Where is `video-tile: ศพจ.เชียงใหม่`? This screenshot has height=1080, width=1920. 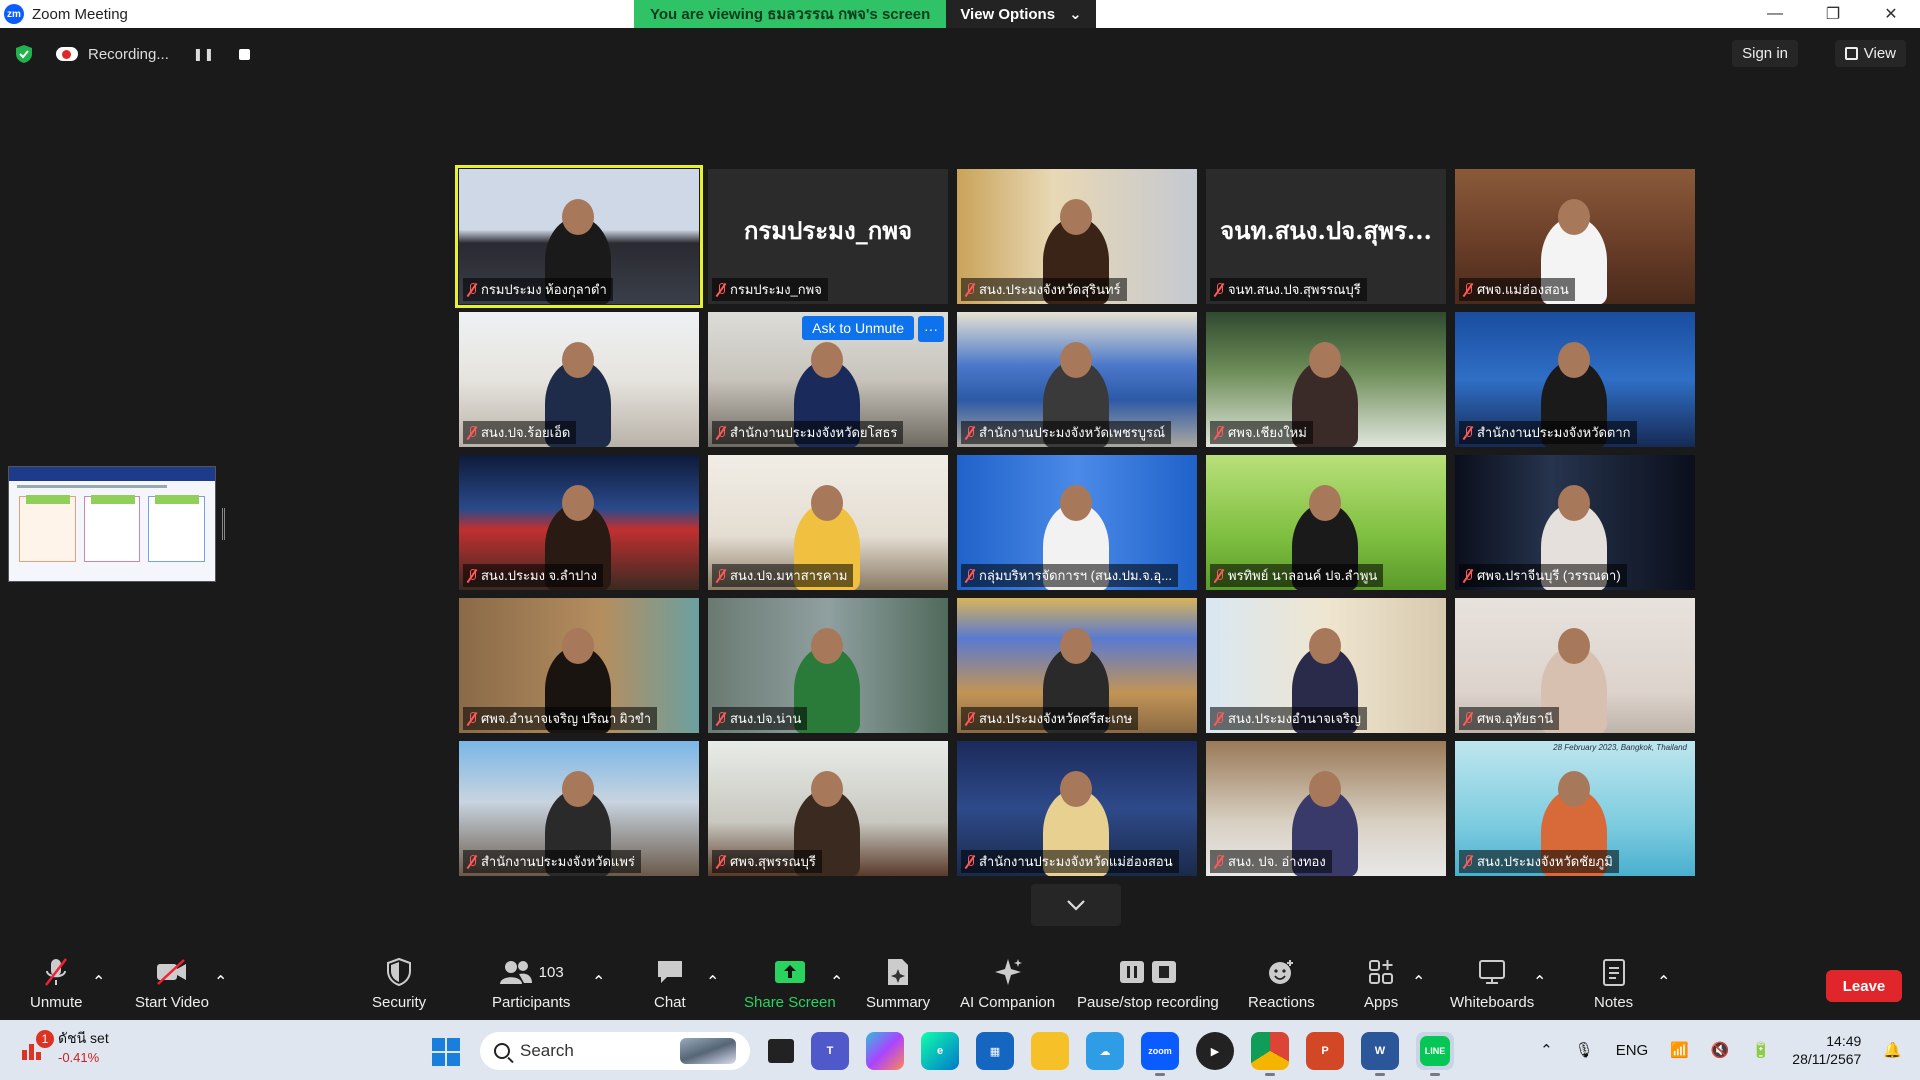
video-tile: ศพจ.เชียงใหม่ is located at coordinates (1326, 379).